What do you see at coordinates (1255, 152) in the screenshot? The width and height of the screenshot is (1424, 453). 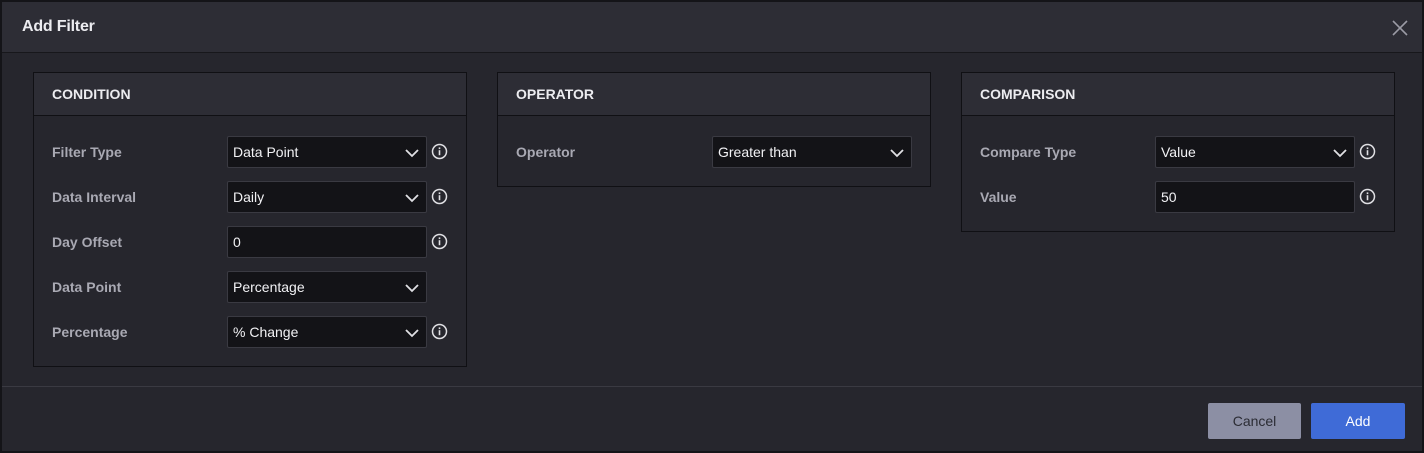 I see `compare-type-select: Value` at bounding box center [1255, 152].